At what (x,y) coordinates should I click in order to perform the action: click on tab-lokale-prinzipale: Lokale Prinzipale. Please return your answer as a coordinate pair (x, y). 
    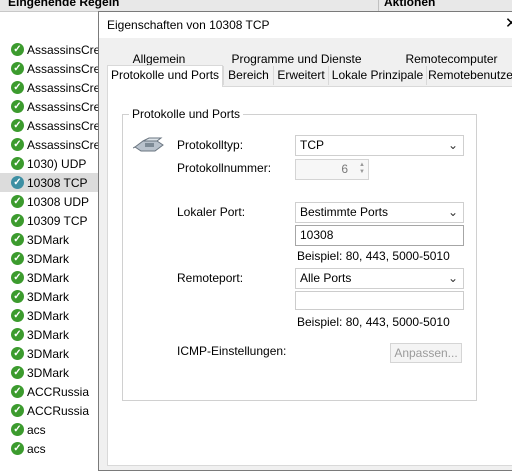
    Looking at the image, I should click on (377, 75).